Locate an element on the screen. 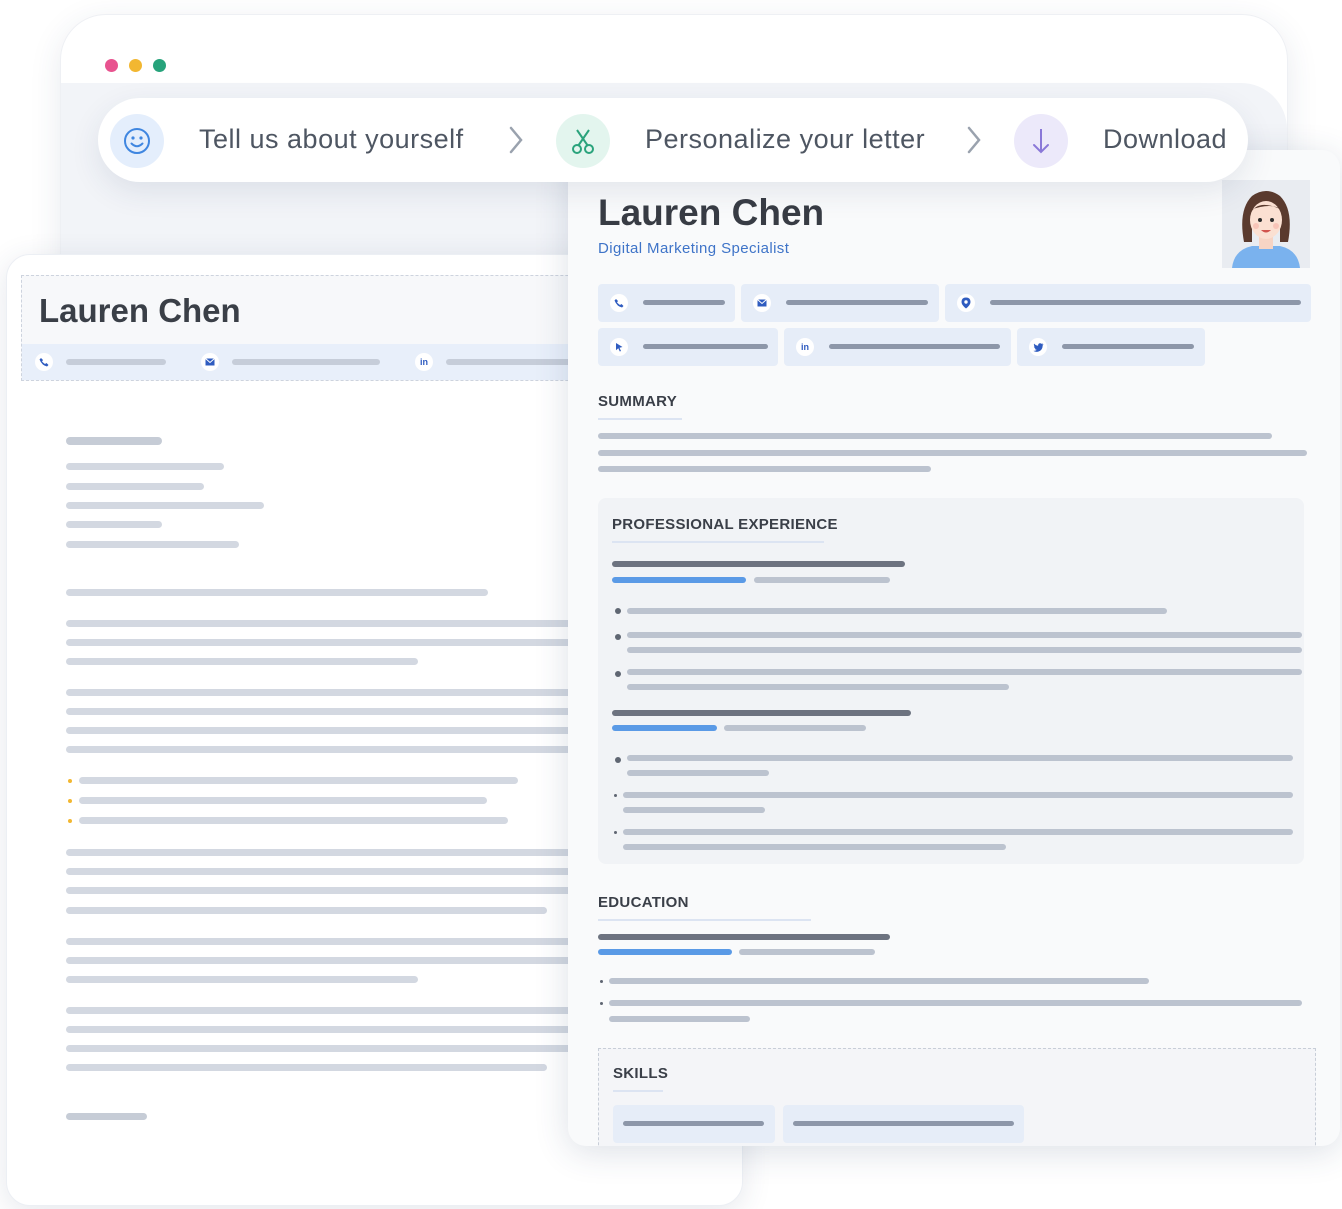  step-3-download-arrow-icon is located at coordinates (1041, 141).